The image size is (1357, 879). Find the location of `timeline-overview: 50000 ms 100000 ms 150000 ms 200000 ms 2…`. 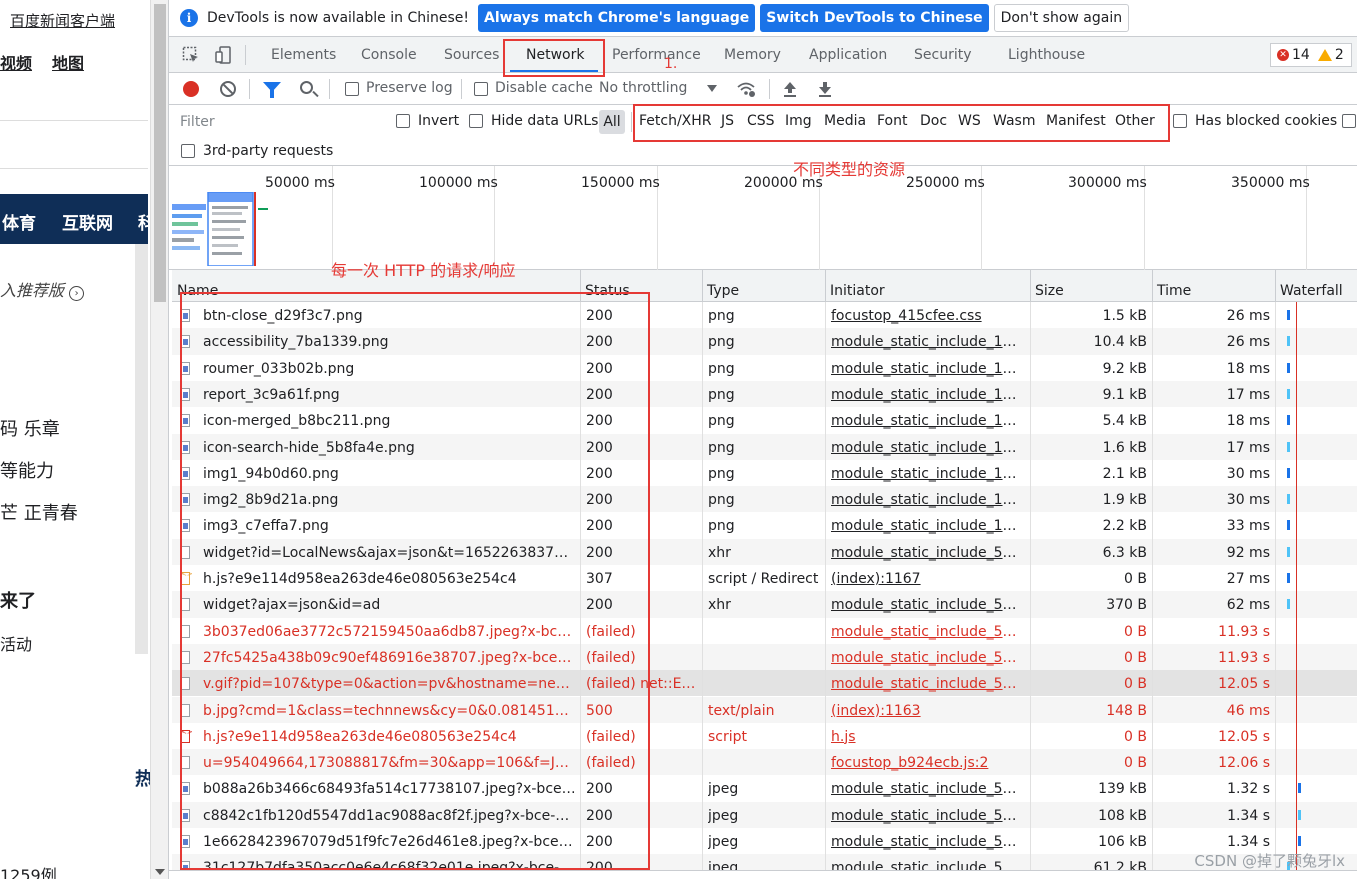

timeline-overview: 50000 ms 100000 ms 150000 ms 200000 ms 2… is located at coordinates (763, 218).